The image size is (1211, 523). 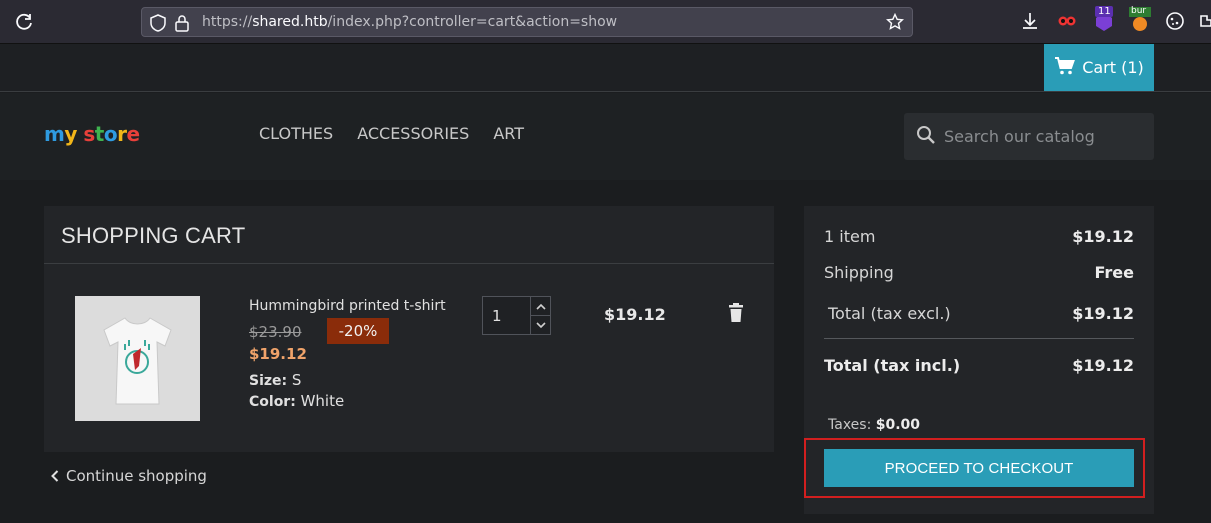 I want to click on cart-button-label: Cart (1), so click(x=1113, y=67).